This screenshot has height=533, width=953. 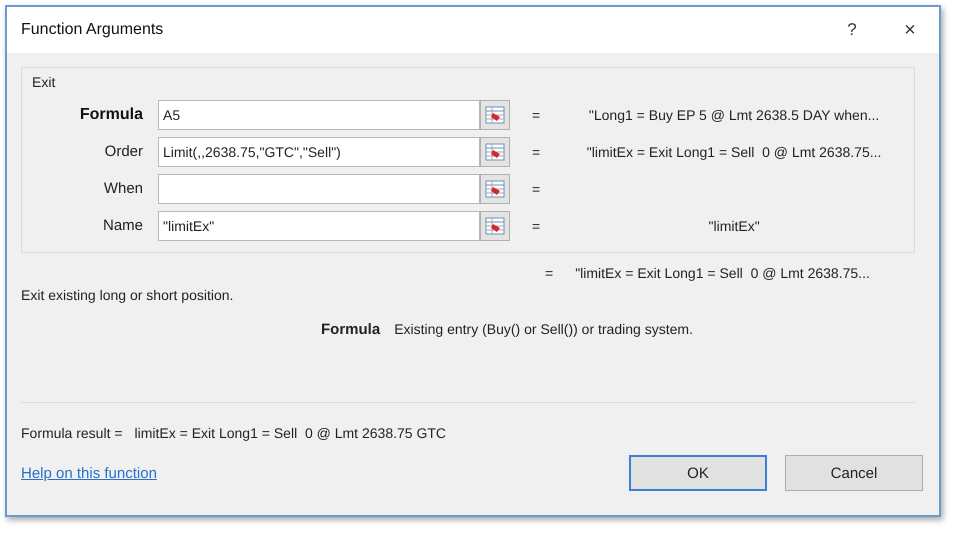 What do you see at coordinates (319, 115) in the screenshot?
I see `input-field: A5` at bounding box center [319, 115].